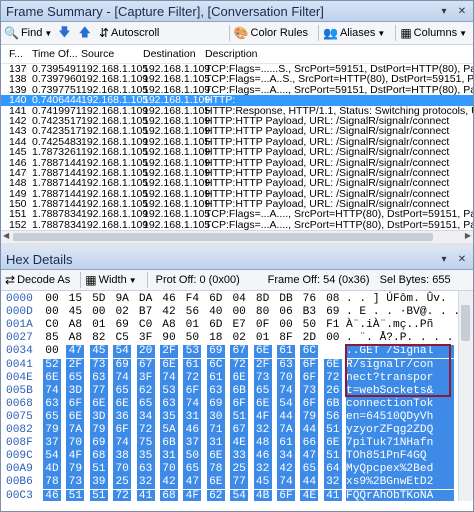 The image size is (474, 512). I want to click on hex-ascii-text: ..GET /Signal, so click(400, 352).